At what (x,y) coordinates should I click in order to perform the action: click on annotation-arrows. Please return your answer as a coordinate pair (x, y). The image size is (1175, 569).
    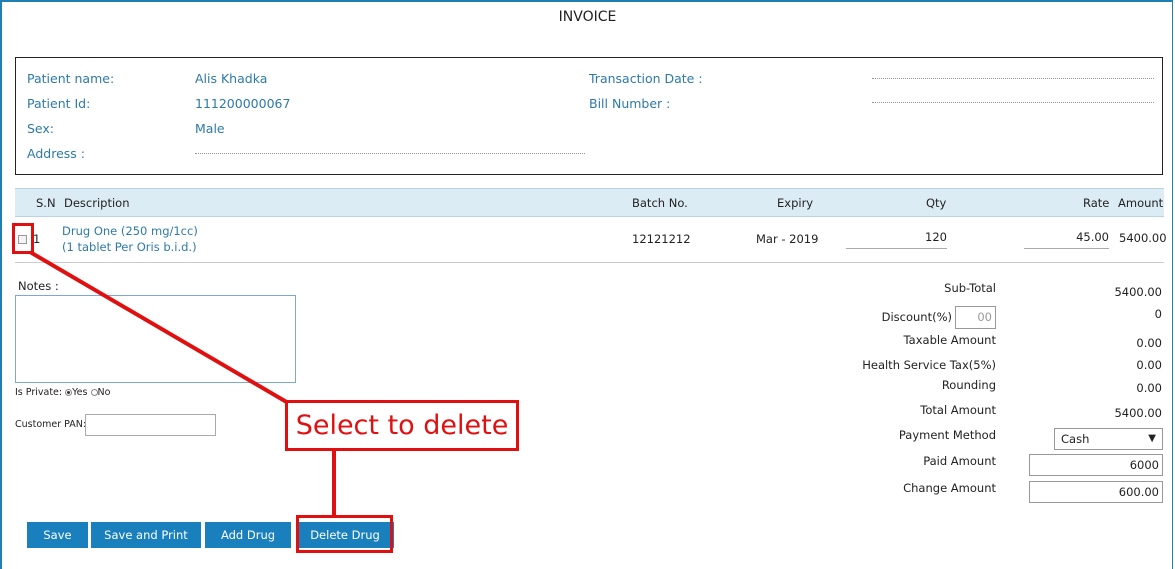
    Looking at the image, I should click on (182, 383).